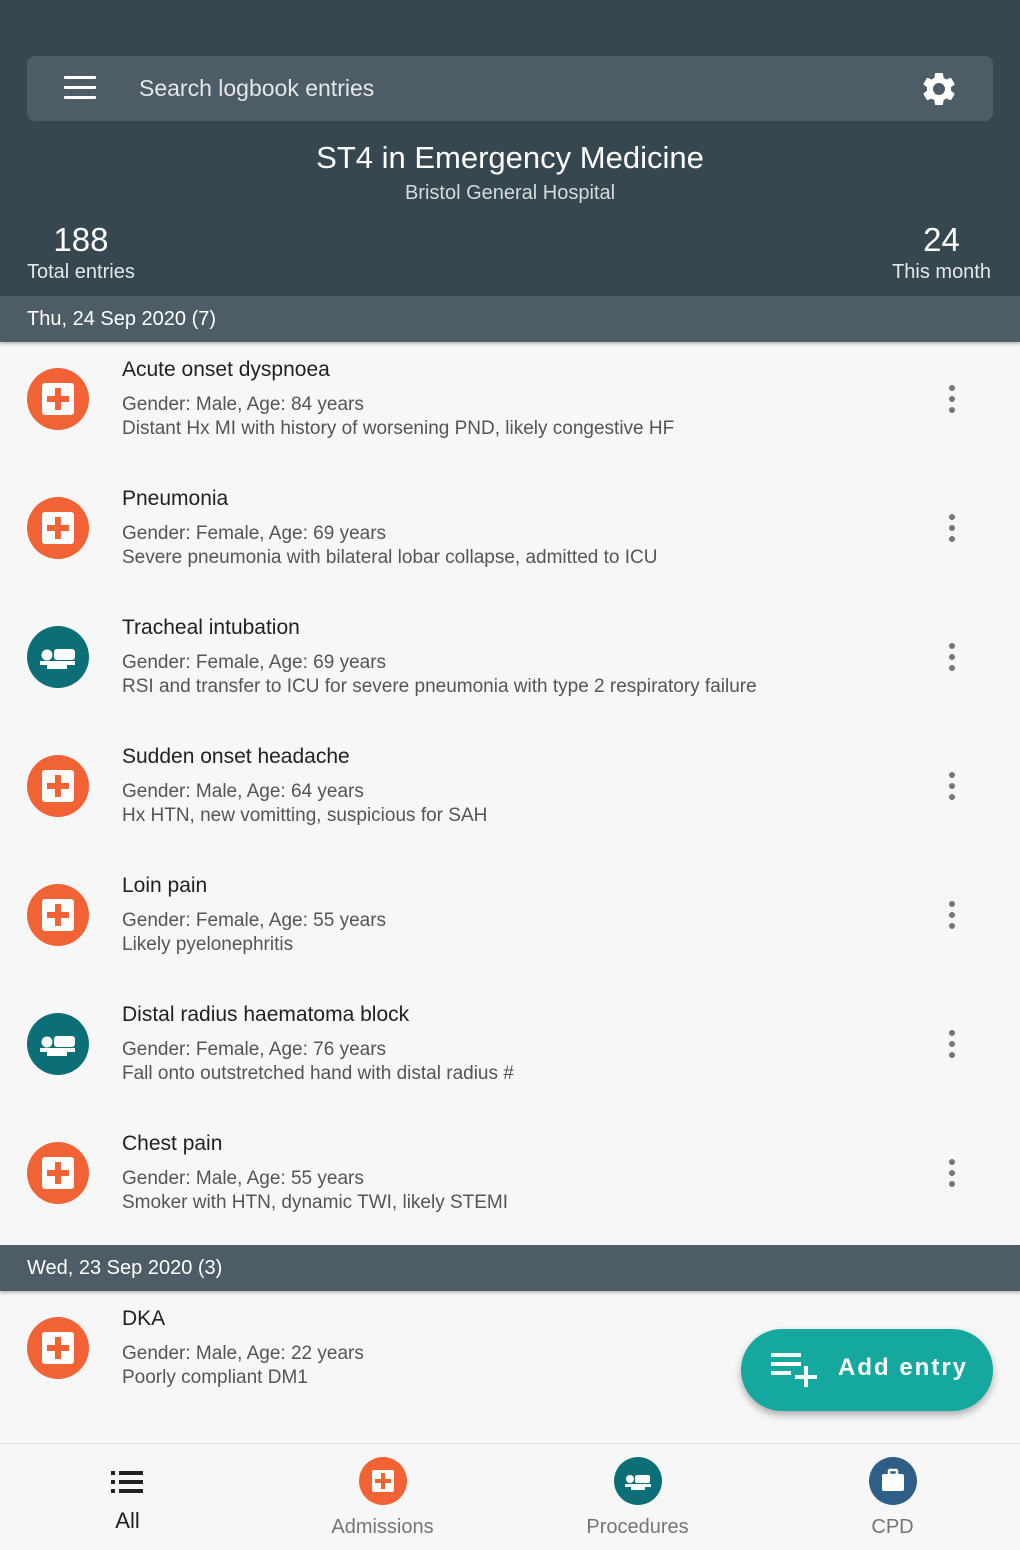  Describe the element at coordinates (795, 1372) in the screenshot. I see `playlist-add-icon` at that location.